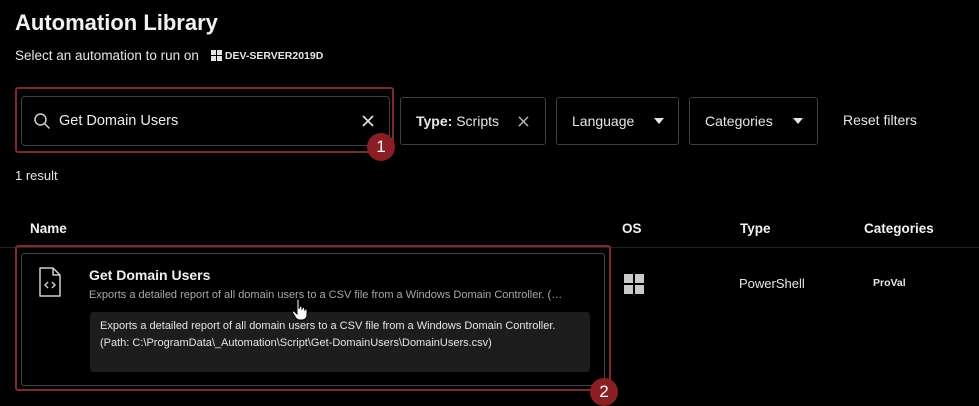 The width and height of the screenshot is (979, 406). What do you see at coordinates (899, 228) in the screenshot?
I see `column-header-categories: Categories` at bounding box center [899, 228].